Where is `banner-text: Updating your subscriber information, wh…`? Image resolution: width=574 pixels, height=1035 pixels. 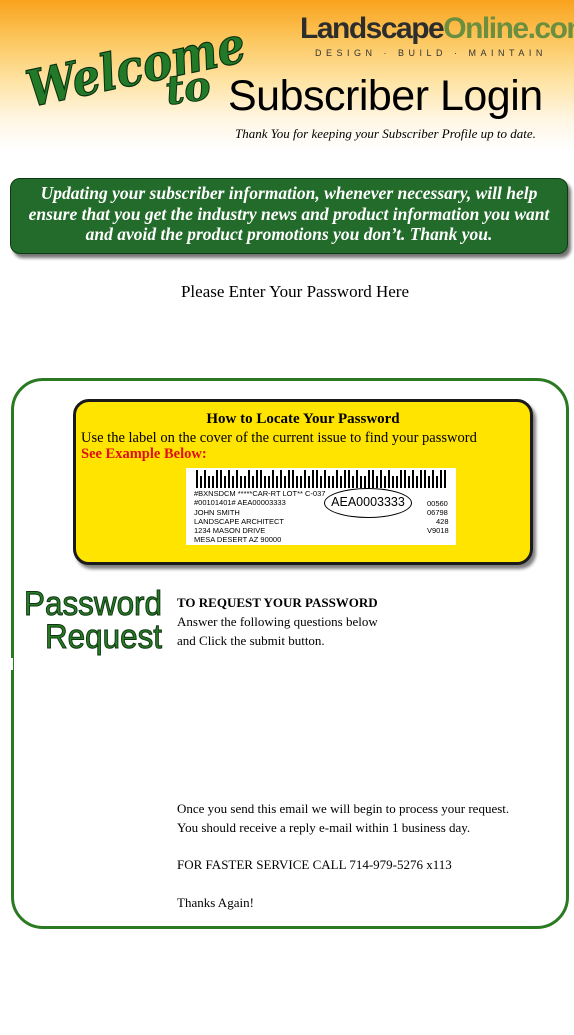
banner-text: Updating your subscriber information, wh… is located at coordinates (289, 213).